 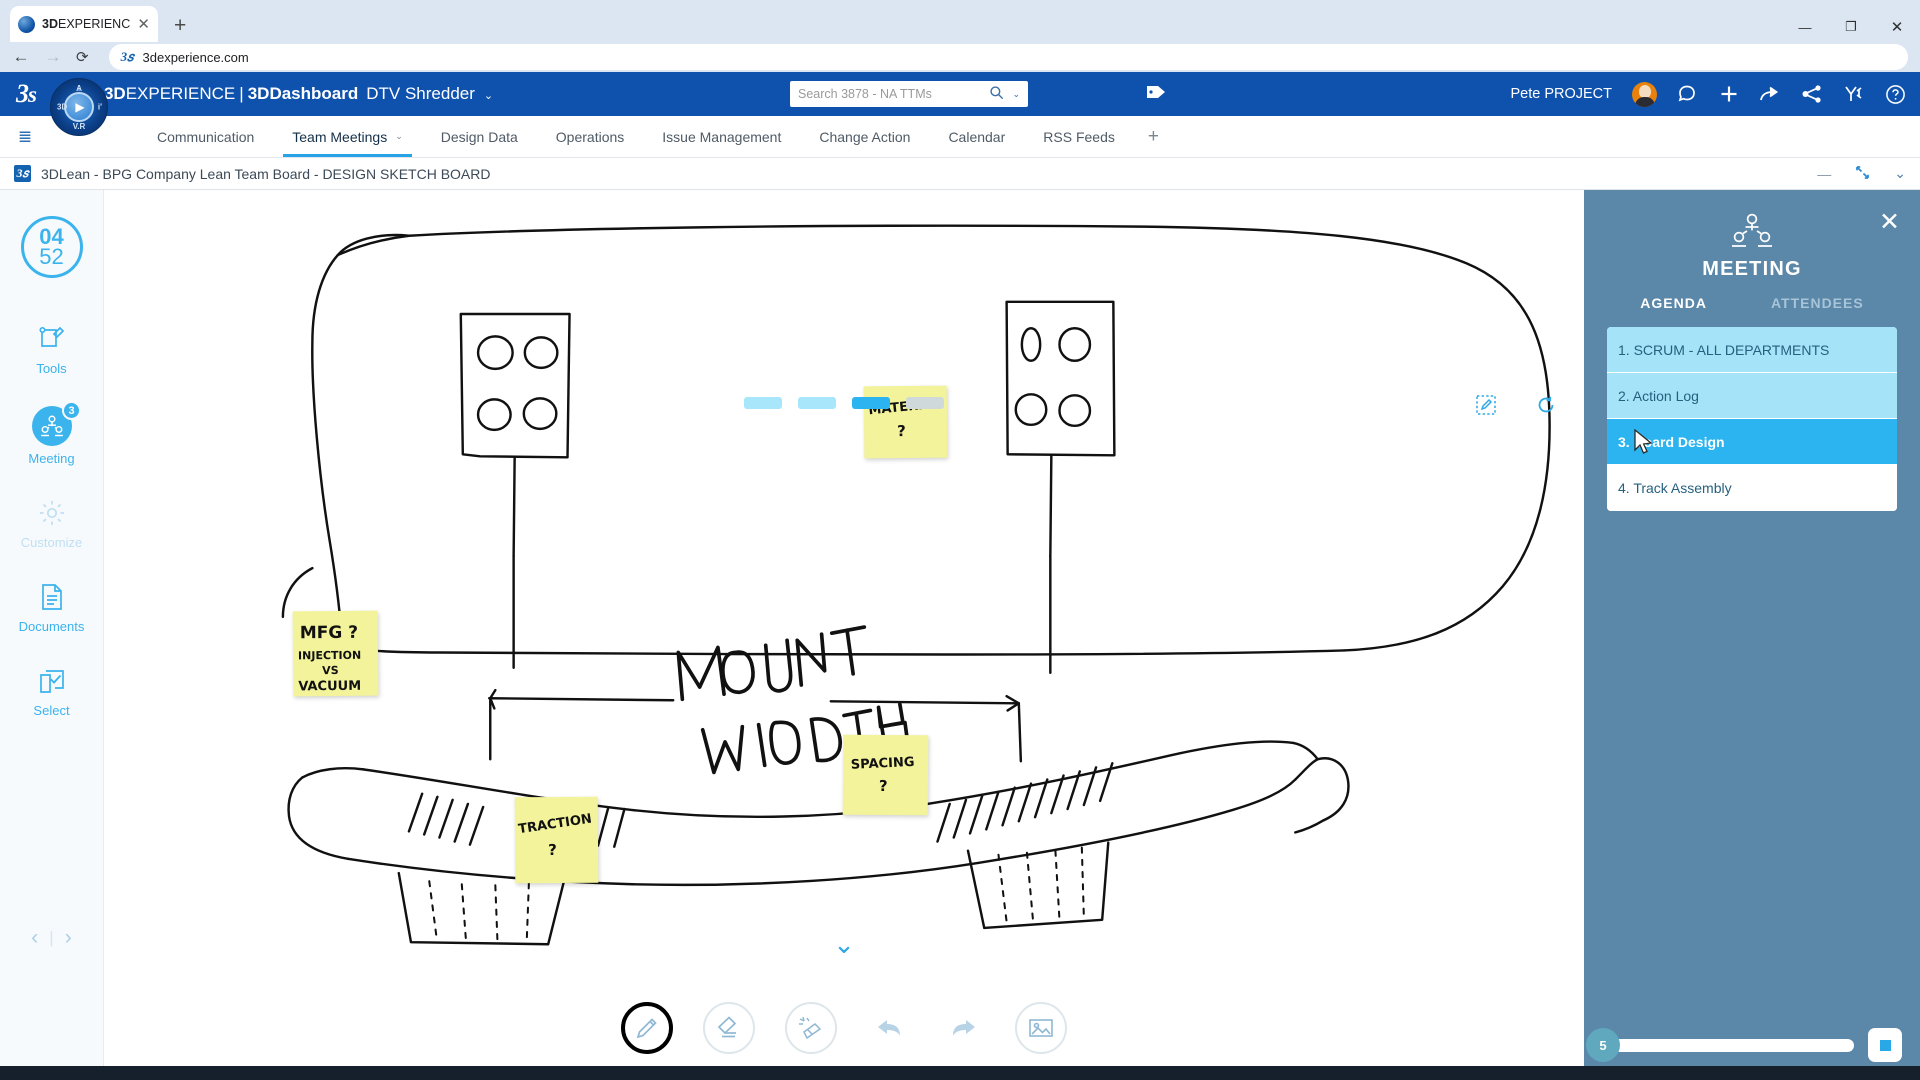 I want to click on duration-slider: 5, so click(x=1720, y=1045).